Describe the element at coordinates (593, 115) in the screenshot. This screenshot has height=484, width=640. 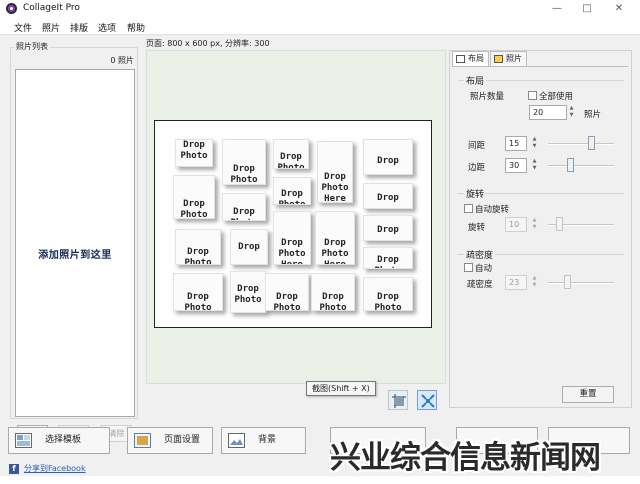
I see `photo-unit-label: 照片` at that location.